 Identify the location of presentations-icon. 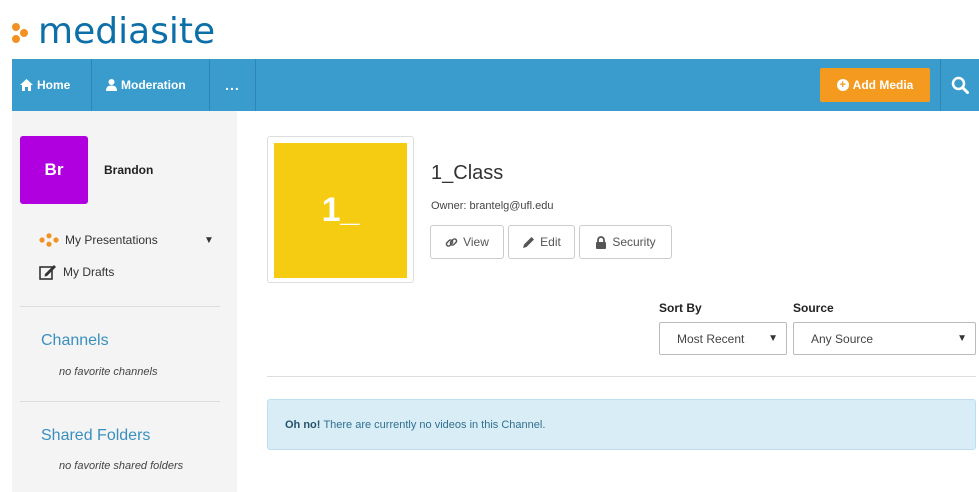
(49, 240).